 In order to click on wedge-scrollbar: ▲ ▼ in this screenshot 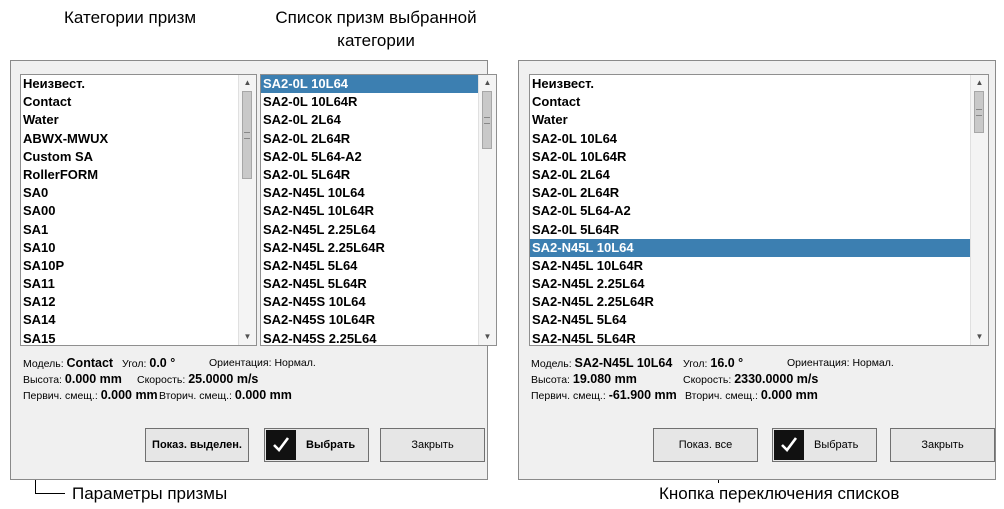, I will do `click(487, 210)`.